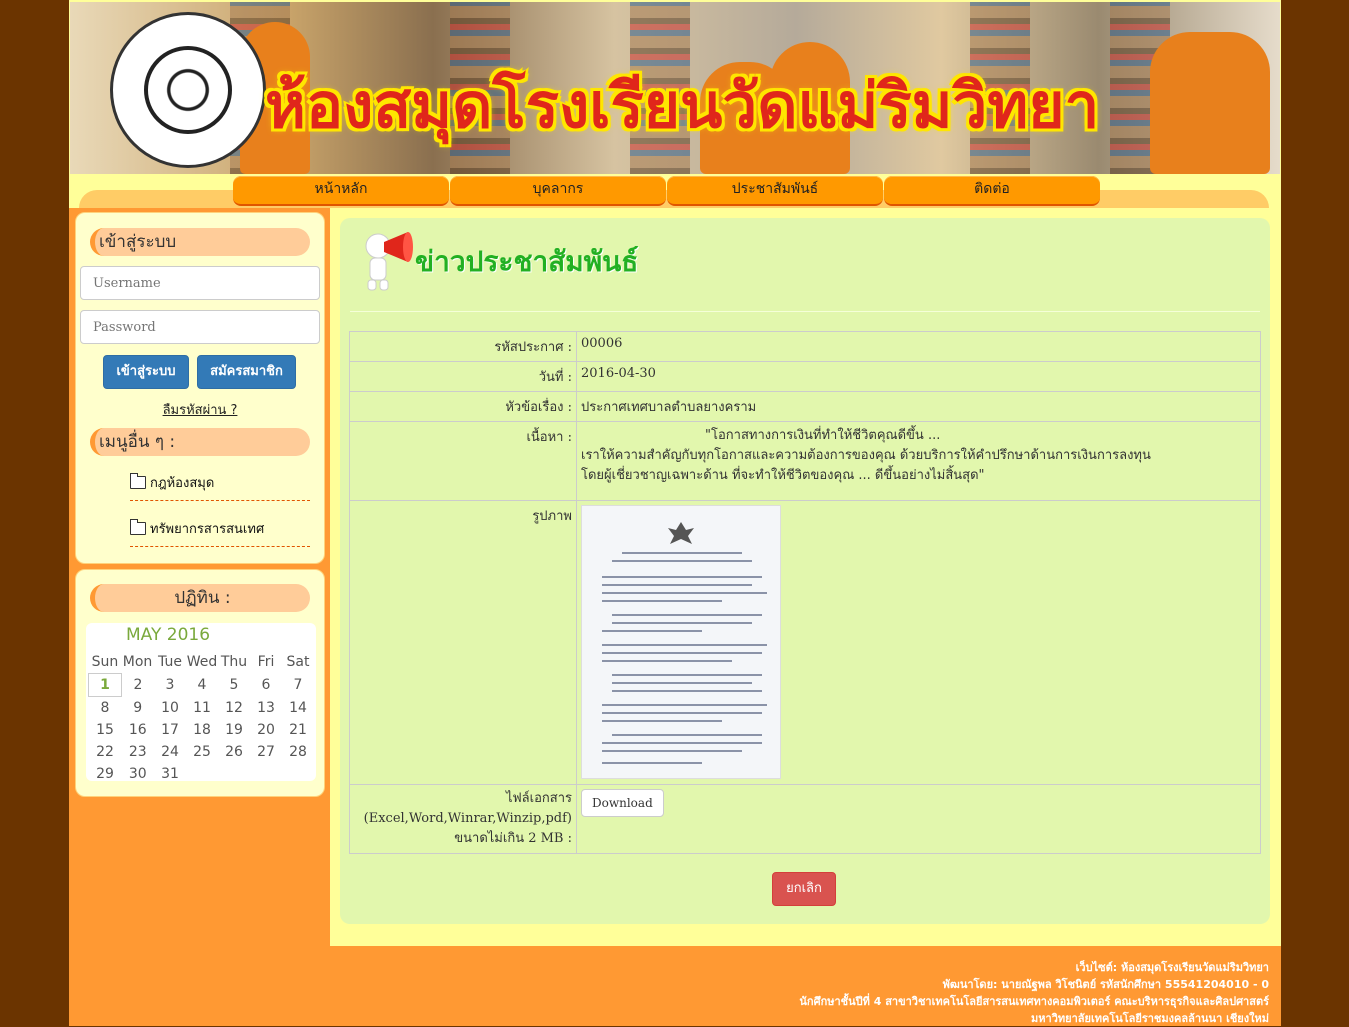 The width and height of the screenshot is (1349, 1027). I want to click on calendar-day: 30, so click(138, 774).